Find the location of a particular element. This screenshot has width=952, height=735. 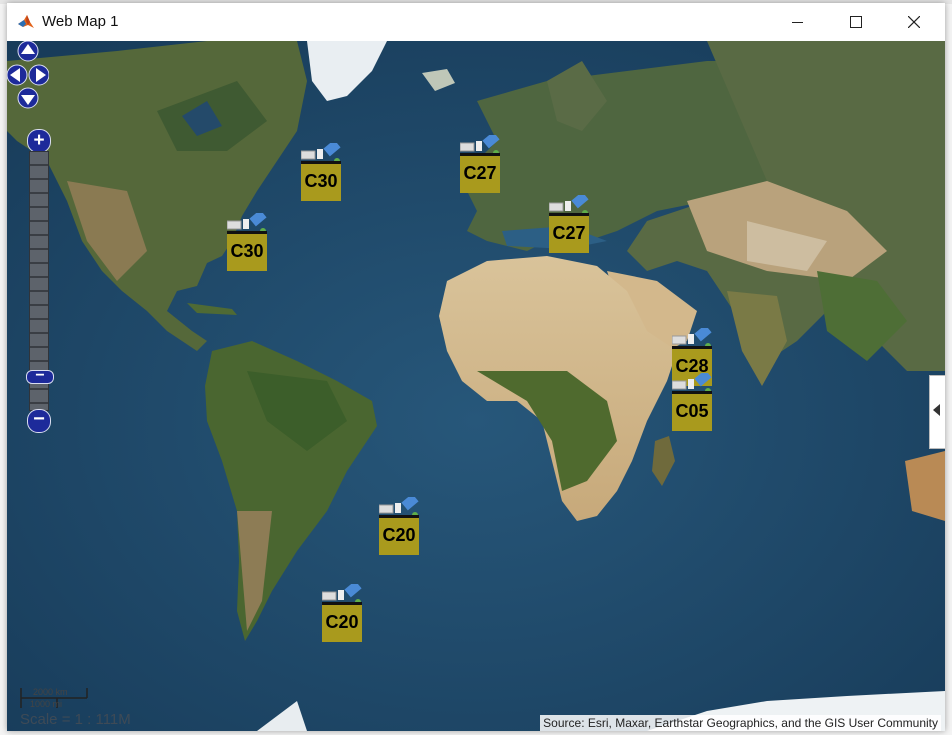

minimize-icon is located at coordinates (797, 22).